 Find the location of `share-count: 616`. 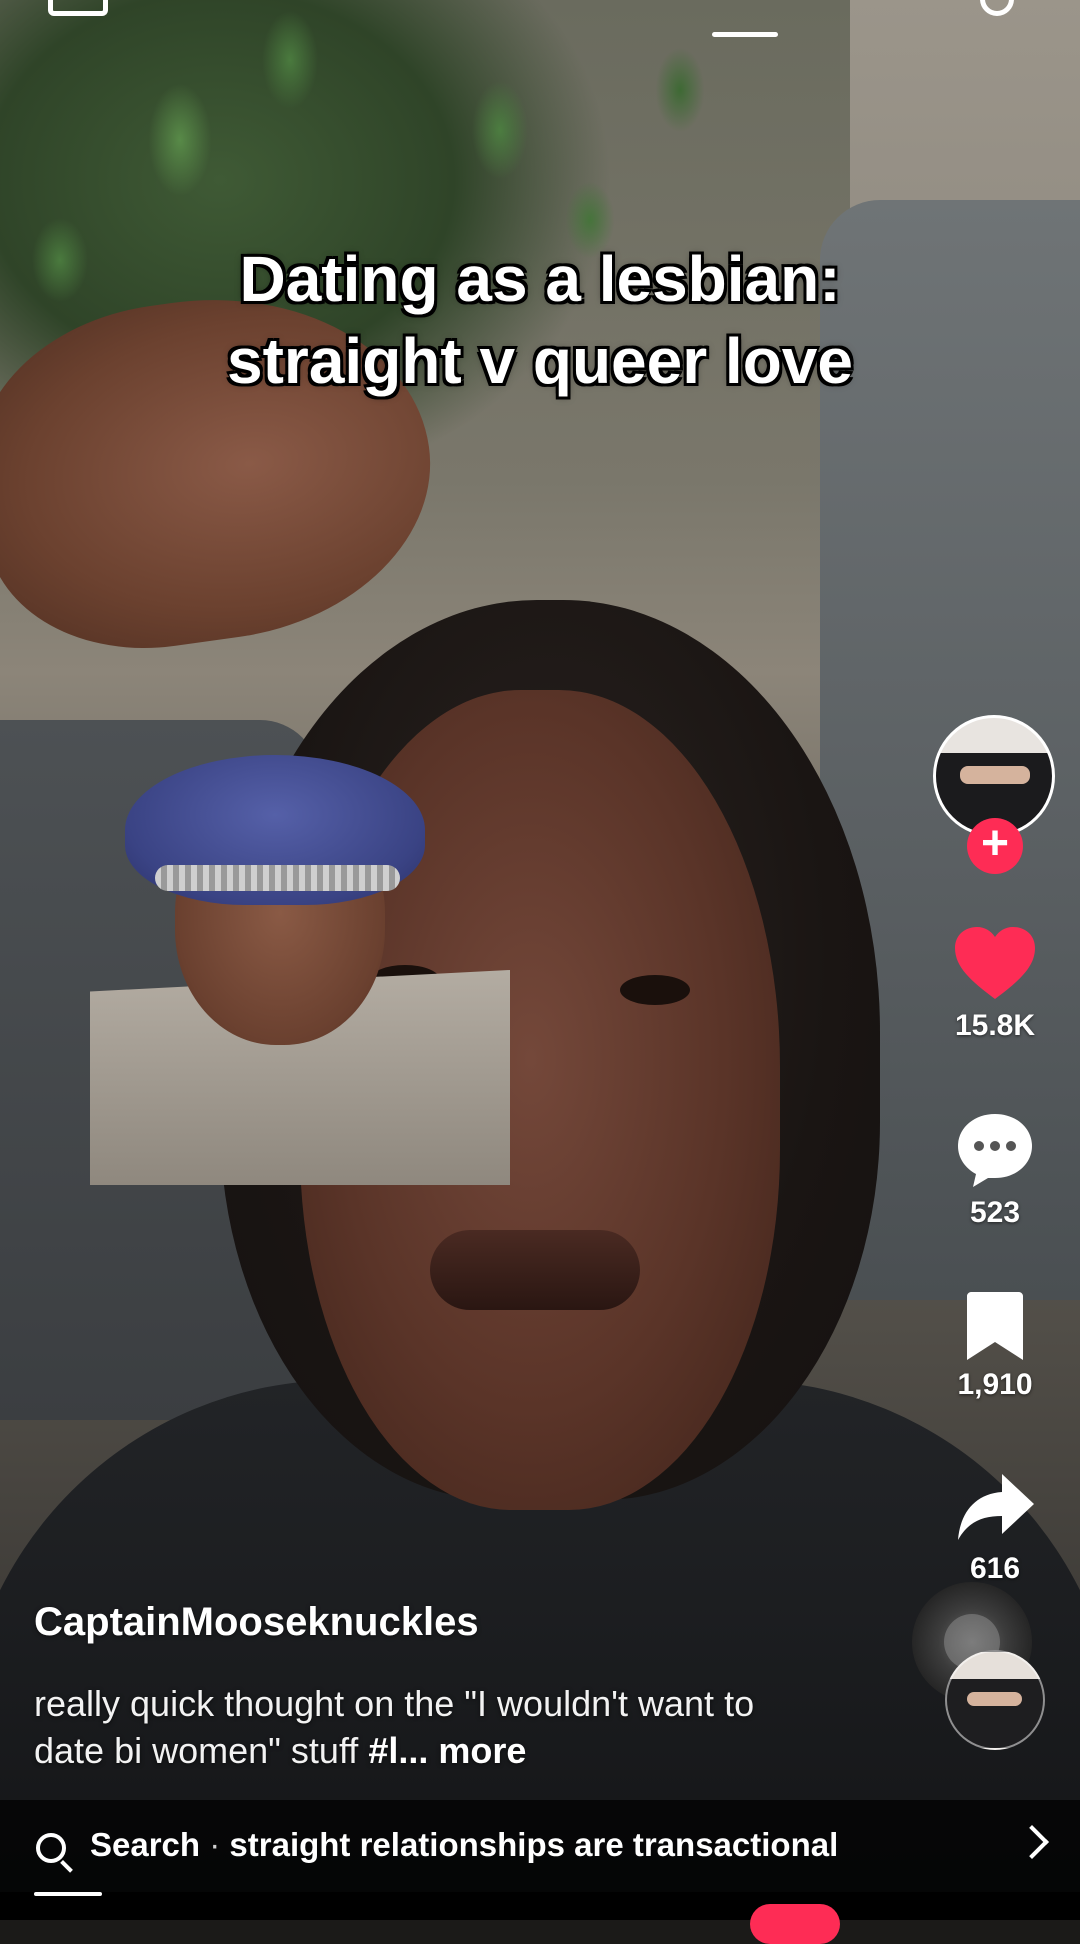

share-count: 616 is located at coordinates (995, 1568).